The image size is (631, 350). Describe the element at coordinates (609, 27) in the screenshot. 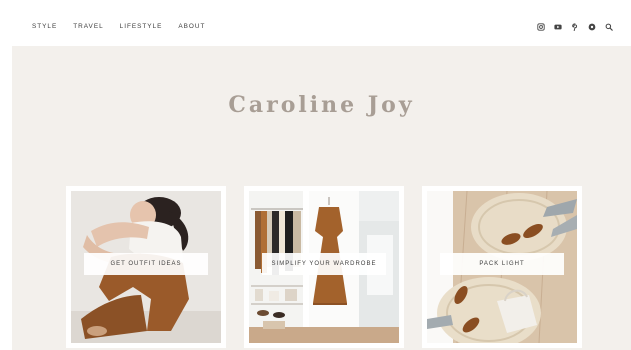

I see `search-icon` at that location.